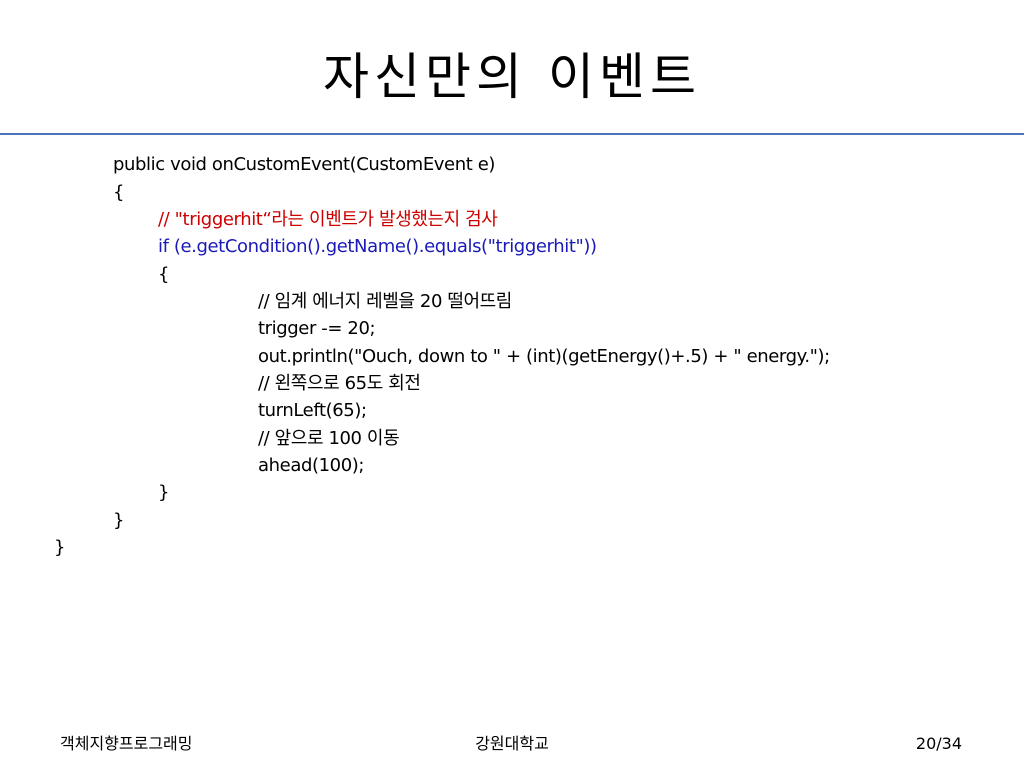 The height and width of the screenshot is (768, 1024). Describe the element at coordinates (119, 520) in the screenshot. I see `code-line-method-close-brace: }` at that location.